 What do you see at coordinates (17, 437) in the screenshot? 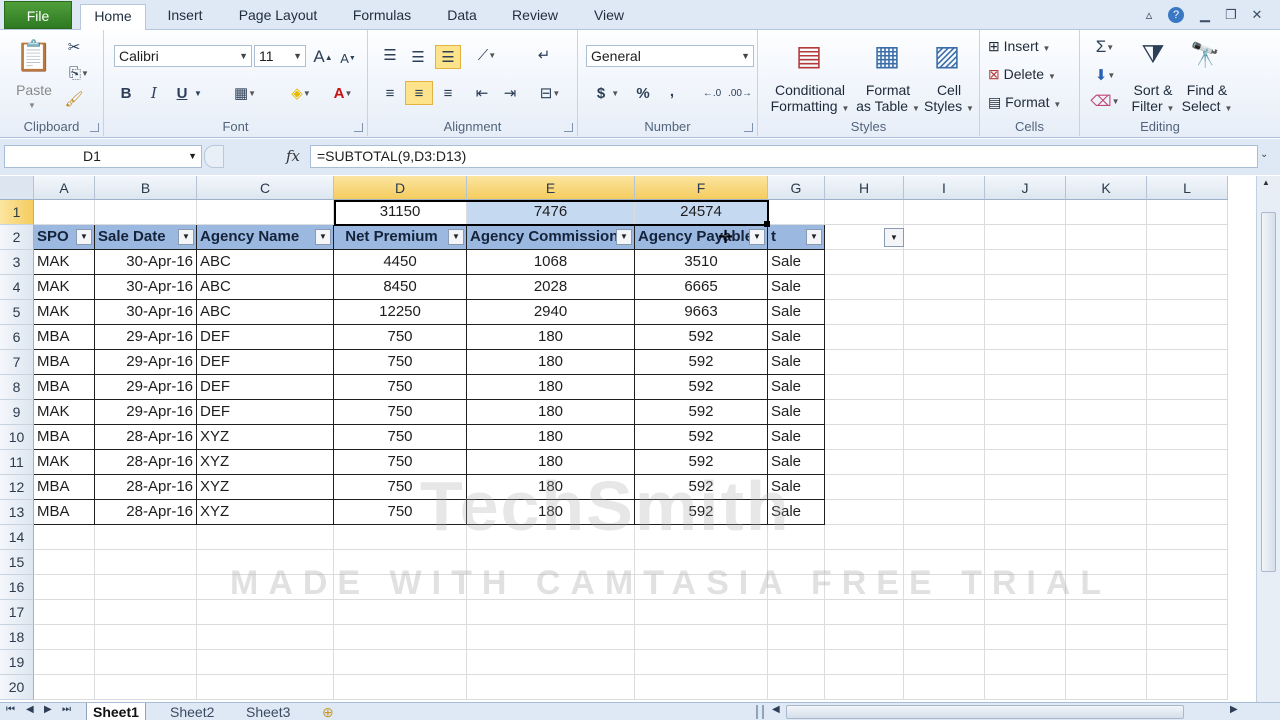
I see `row-header-10: 10` at bounding box center [17, 437].